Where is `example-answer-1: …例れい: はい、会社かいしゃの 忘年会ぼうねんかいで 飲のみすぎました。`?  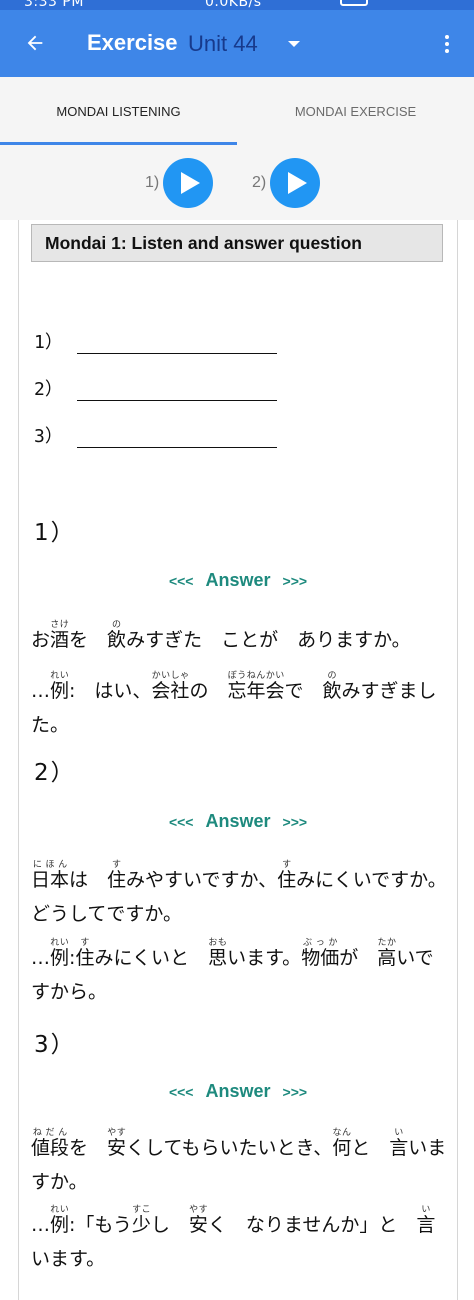 example-answer-1: …例れい: はい、会社かいしゃの 忘年会ぼうねんかいで 飲のみすぎました。 is located at coordinates (234, 703).